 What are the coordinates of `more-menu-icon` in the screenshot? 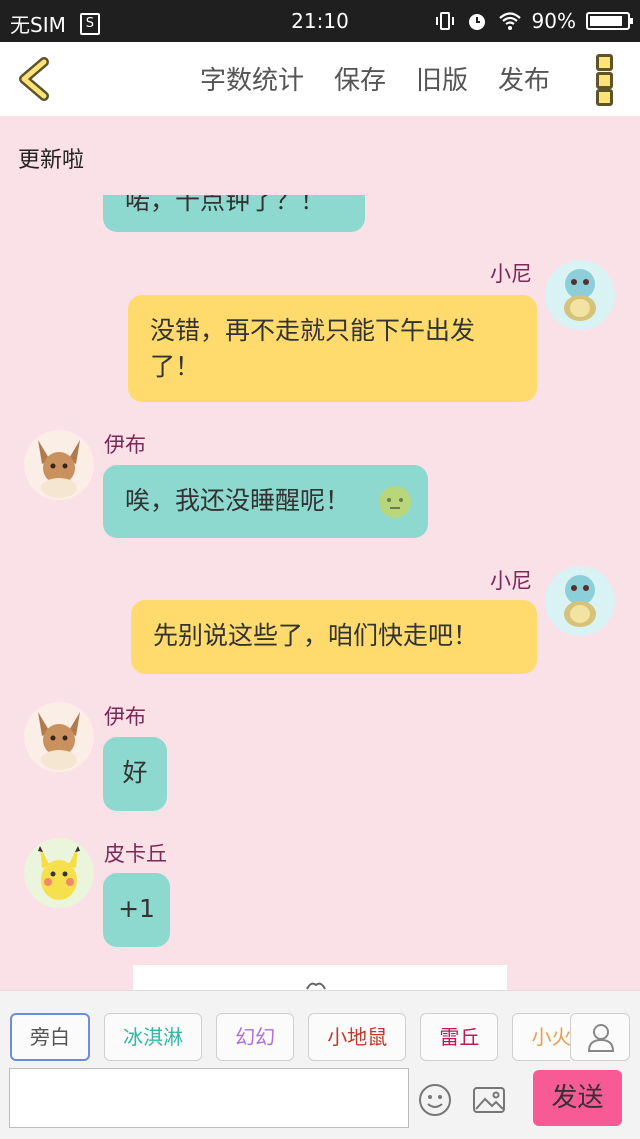 It's located at (607, 80).